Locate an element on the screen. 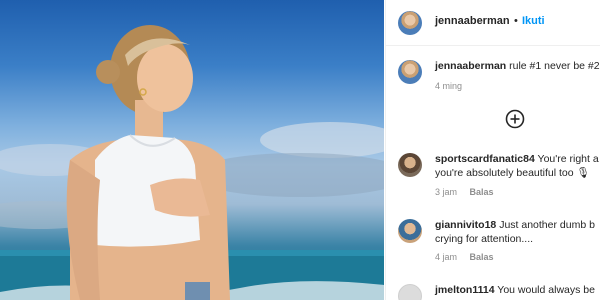 The width and height of the screenshot is (600, 300). comment-line: giannivito18 Just another dumb b is located at coordinates (515, 225).